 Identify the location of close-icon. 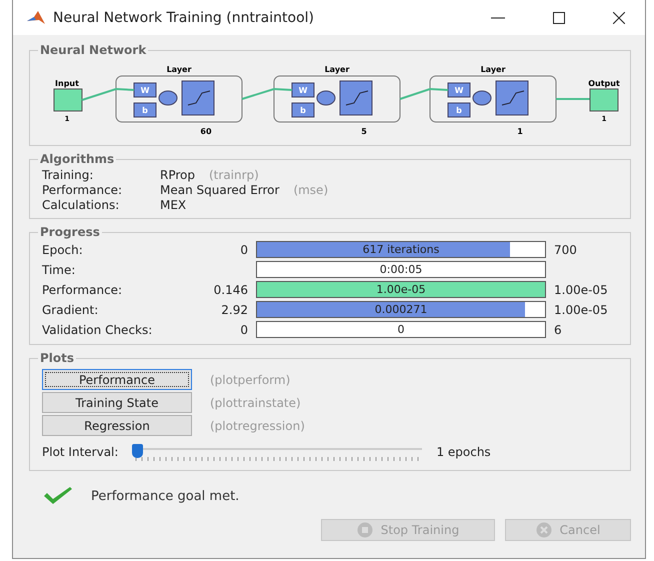
(619, 18).